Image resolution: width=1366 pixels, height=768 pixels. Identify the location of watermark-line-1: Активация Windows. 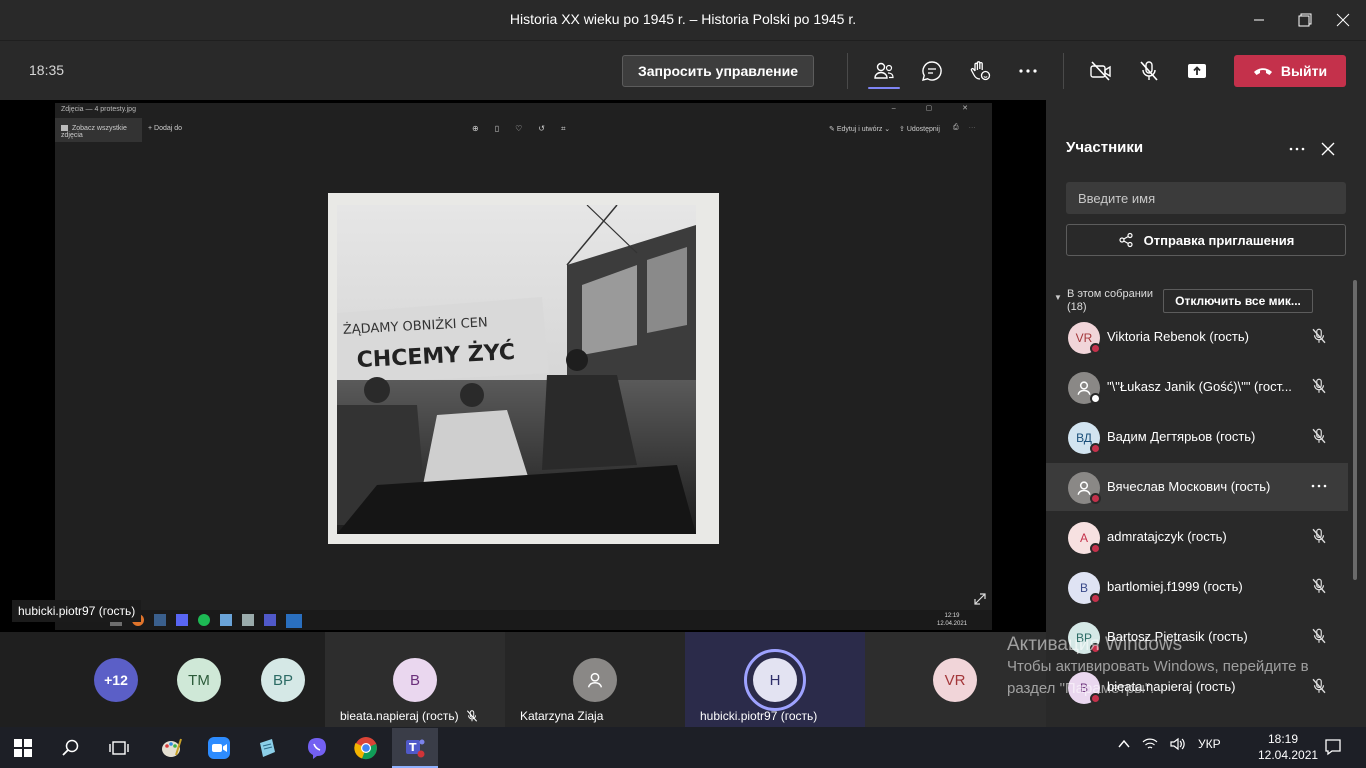
(1095, 644).